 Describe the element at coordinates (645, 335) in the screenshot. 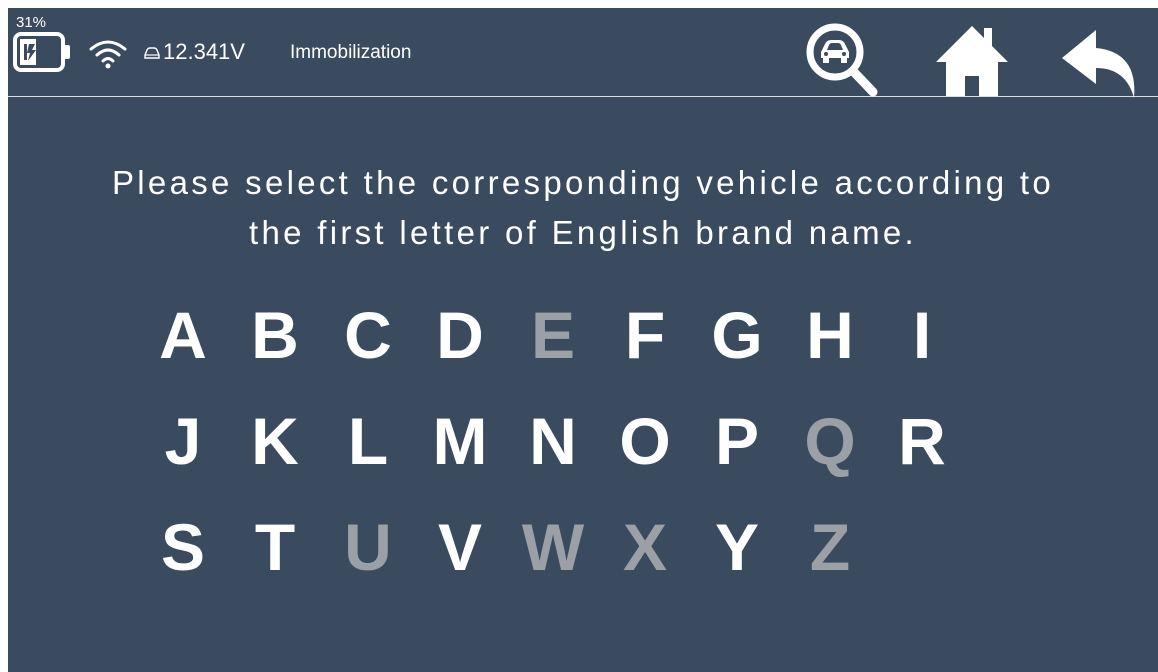

I see `letter-f-button: F` at that location.